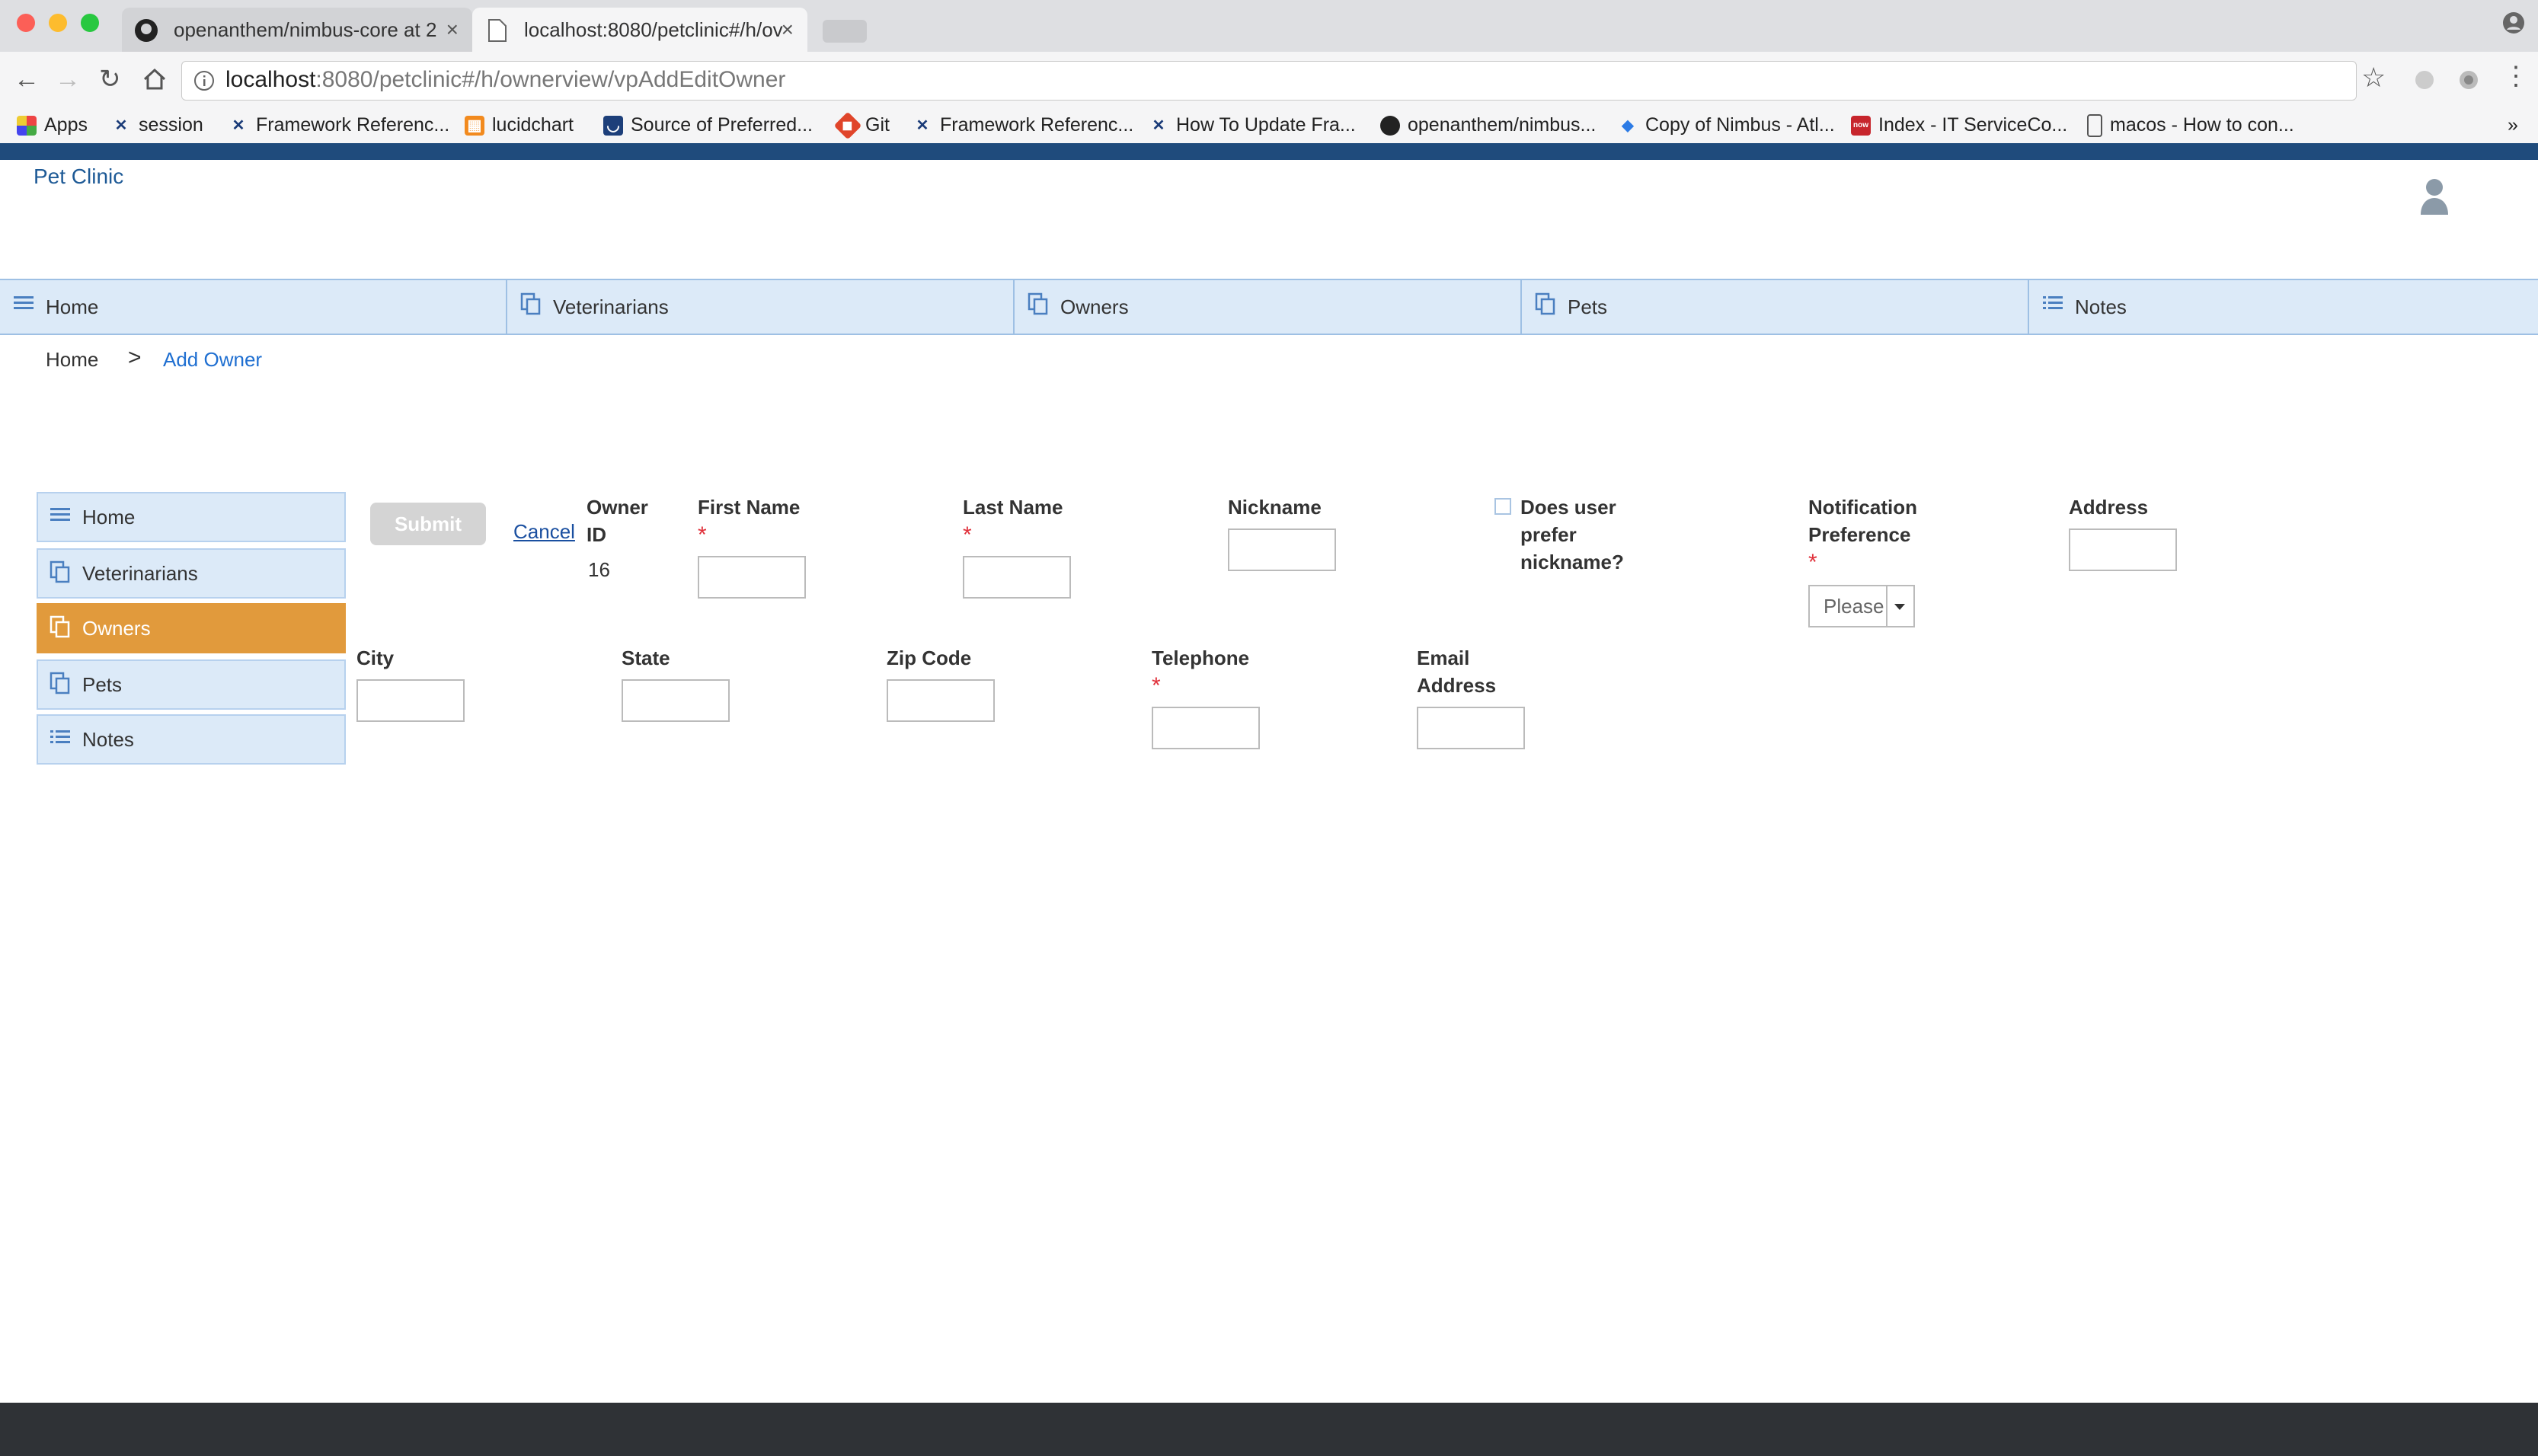  Describe the element at coordinates (78, 176) in the screenshot. I see `app-brand: Pet Clinic` at that location.